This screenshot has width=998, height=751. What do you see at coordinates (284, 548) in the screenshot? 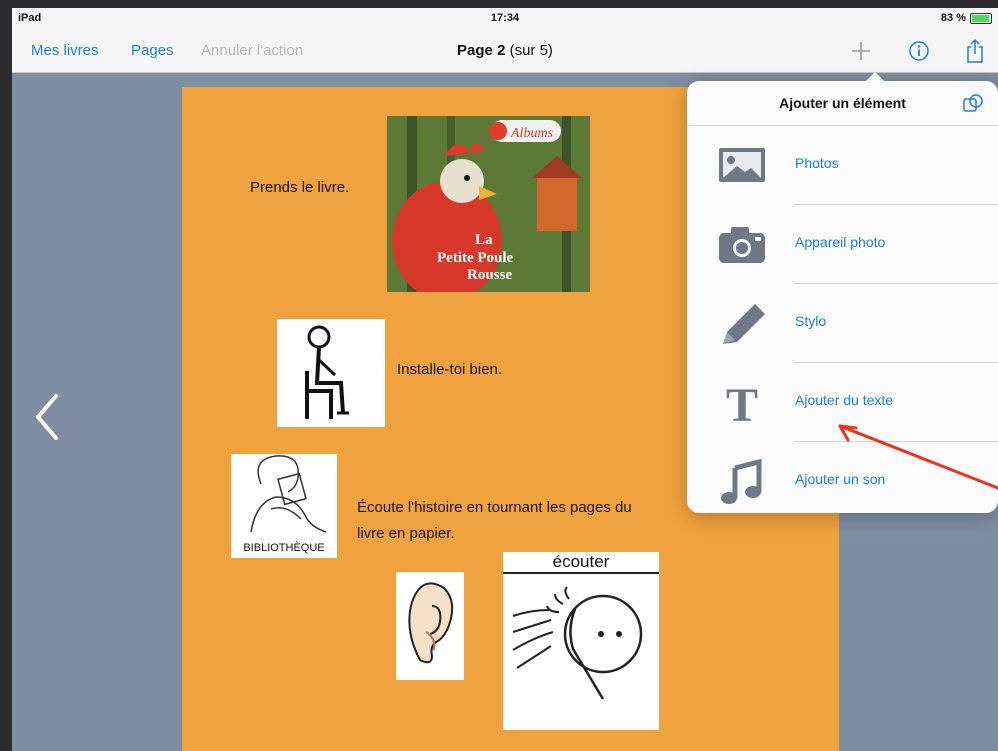
I see `library-label: BIBLIOTHÈQUE` at bounding box center [284, 548].